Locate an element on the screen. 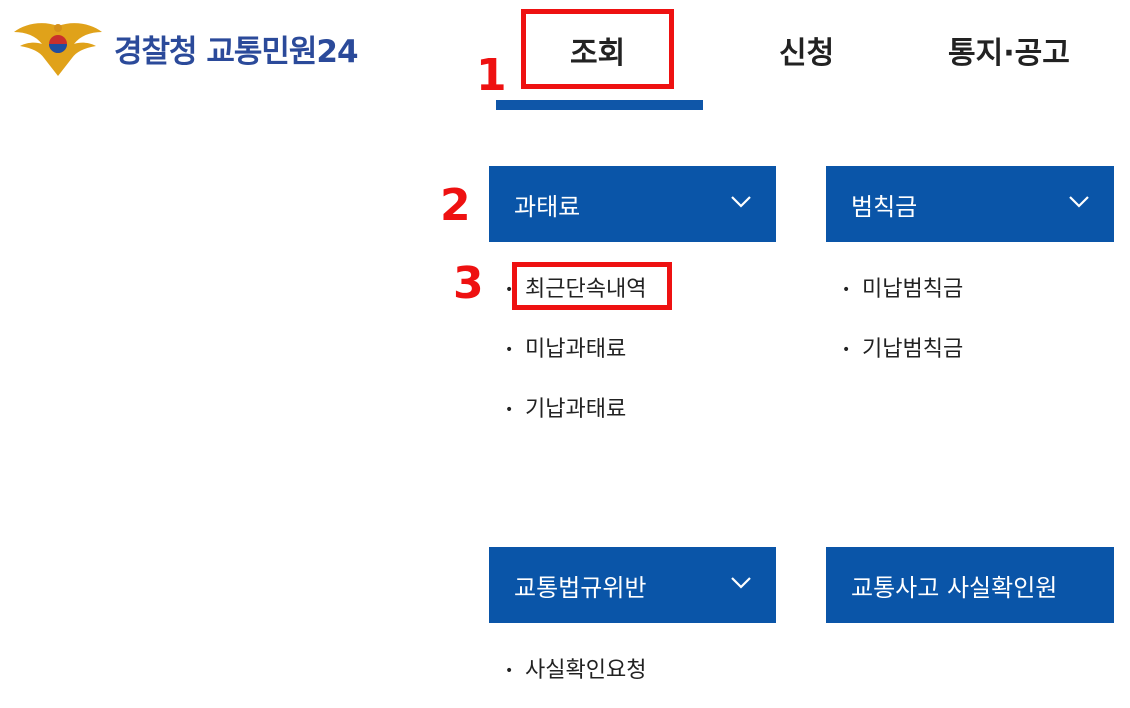 The width and height of the screenshot is (1130, 708). submenu-item-recent-violations: • 최근단속내역 is located at coordinates (575, 287).